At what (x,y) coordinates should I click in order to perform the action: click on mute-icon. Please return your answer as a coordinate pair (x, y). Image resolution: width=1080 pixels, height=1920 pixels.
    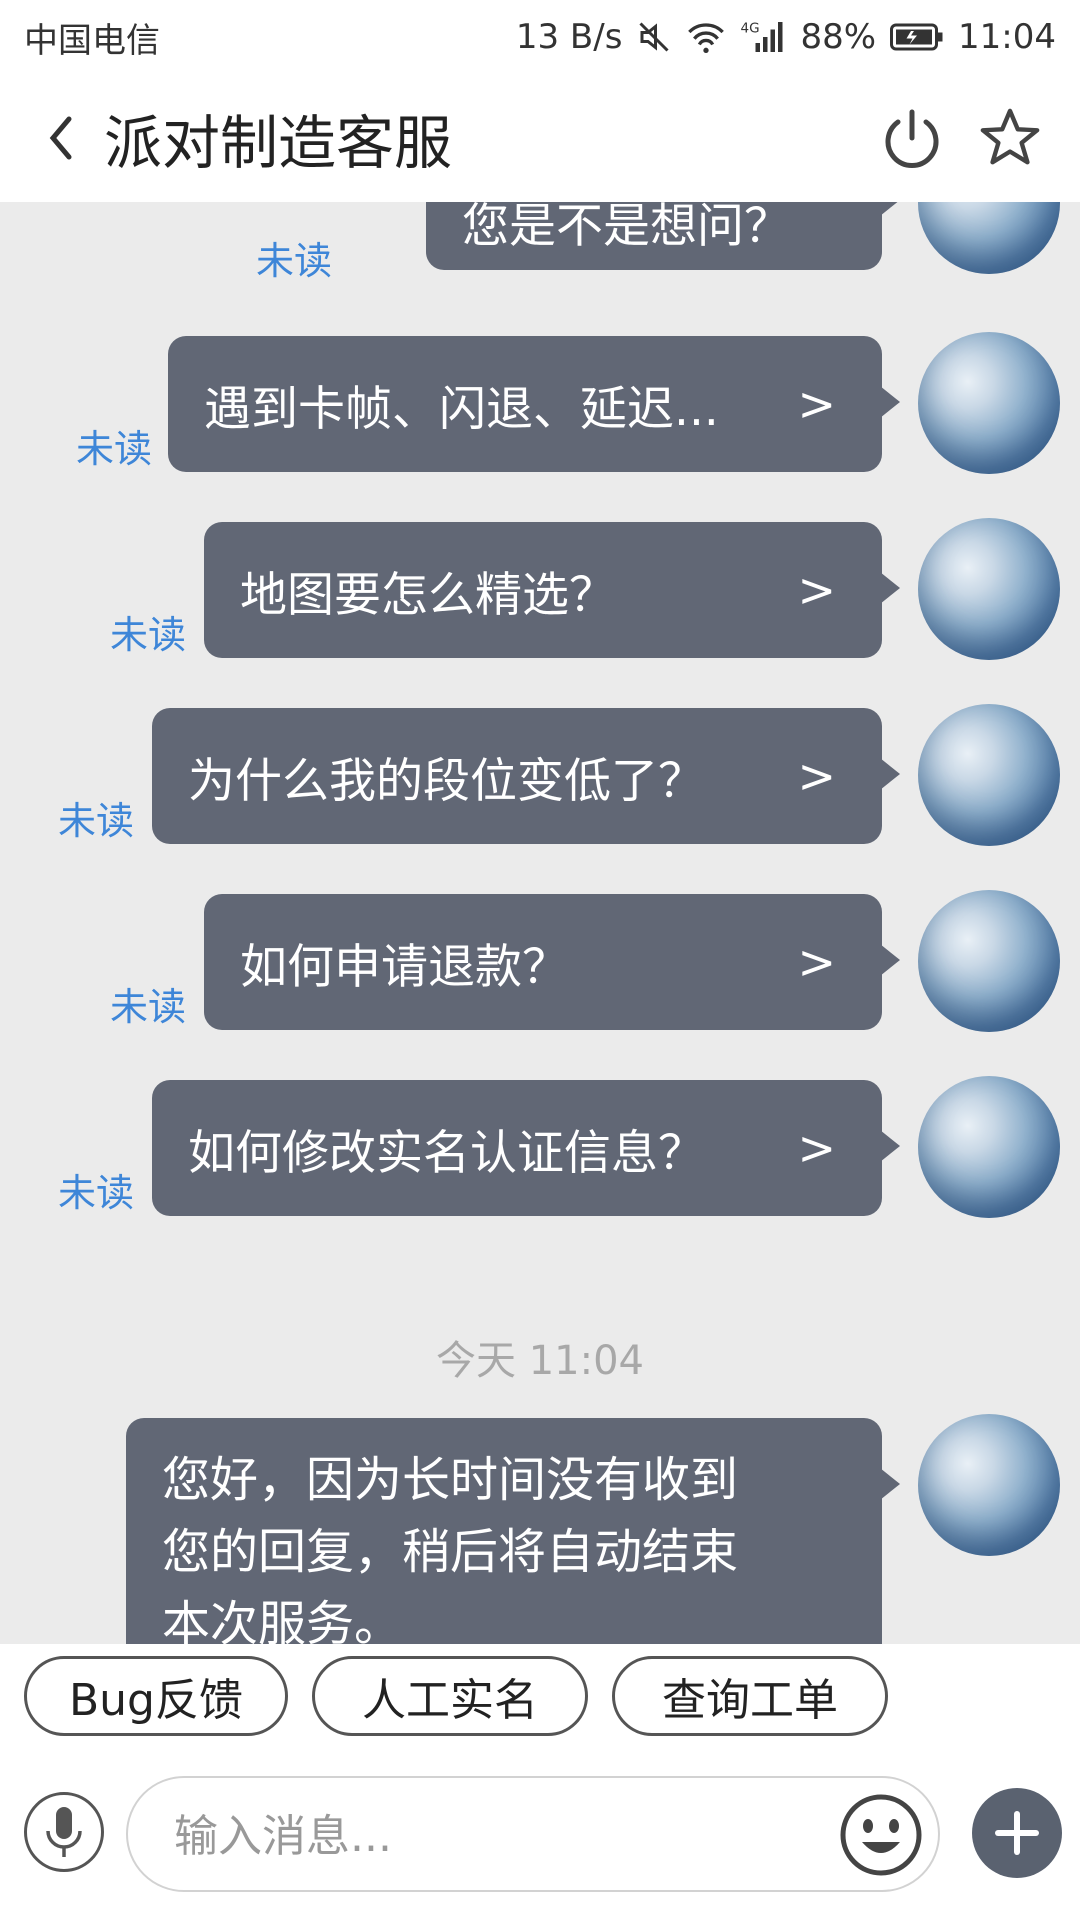
    Looking at the image, I should click on (654, 37).